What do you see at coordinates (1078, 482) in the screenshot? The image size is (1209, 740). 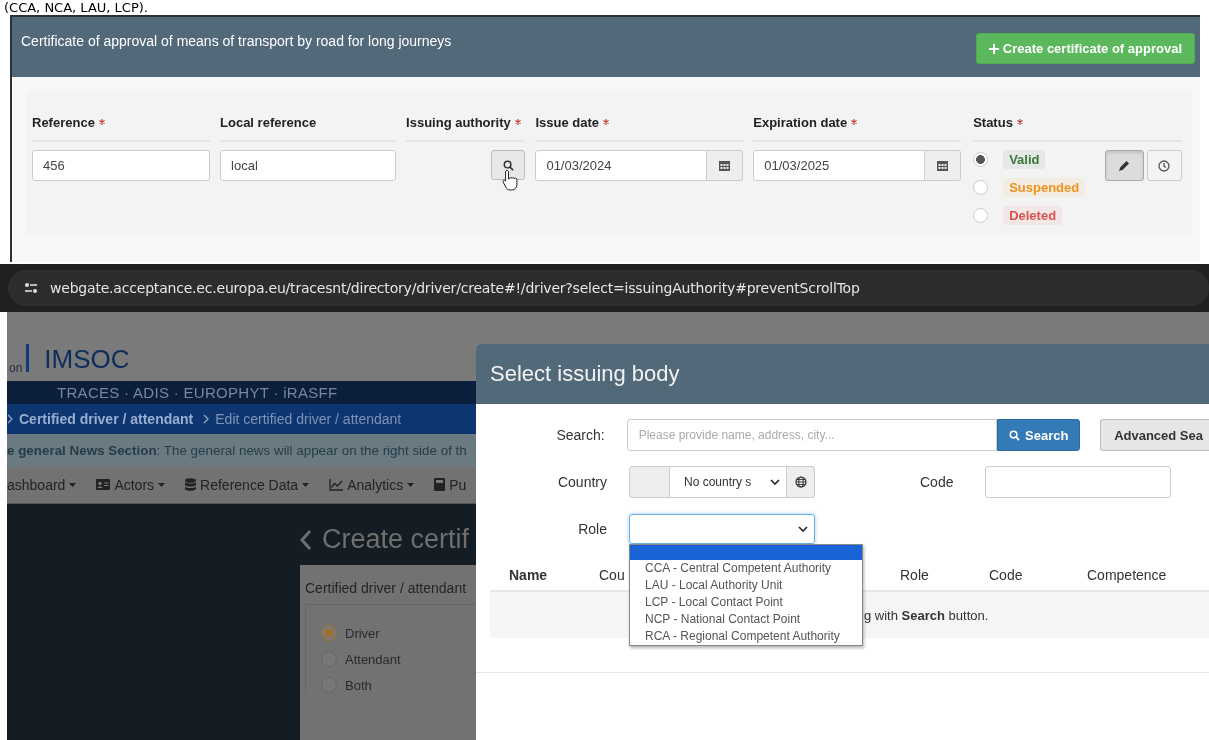 I see `code-field` at bounding box center [1078, 482].